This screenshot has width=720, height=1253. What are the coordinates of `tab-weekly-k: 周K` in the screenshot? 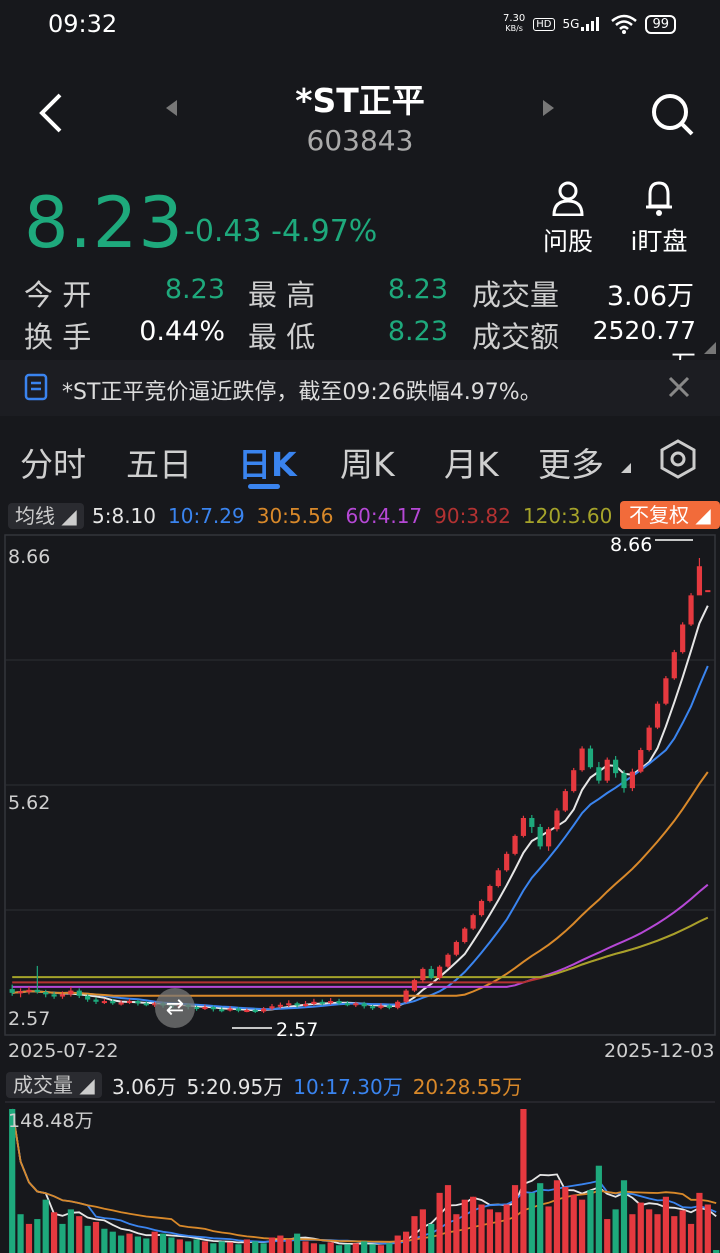 It's located at (367, 462).